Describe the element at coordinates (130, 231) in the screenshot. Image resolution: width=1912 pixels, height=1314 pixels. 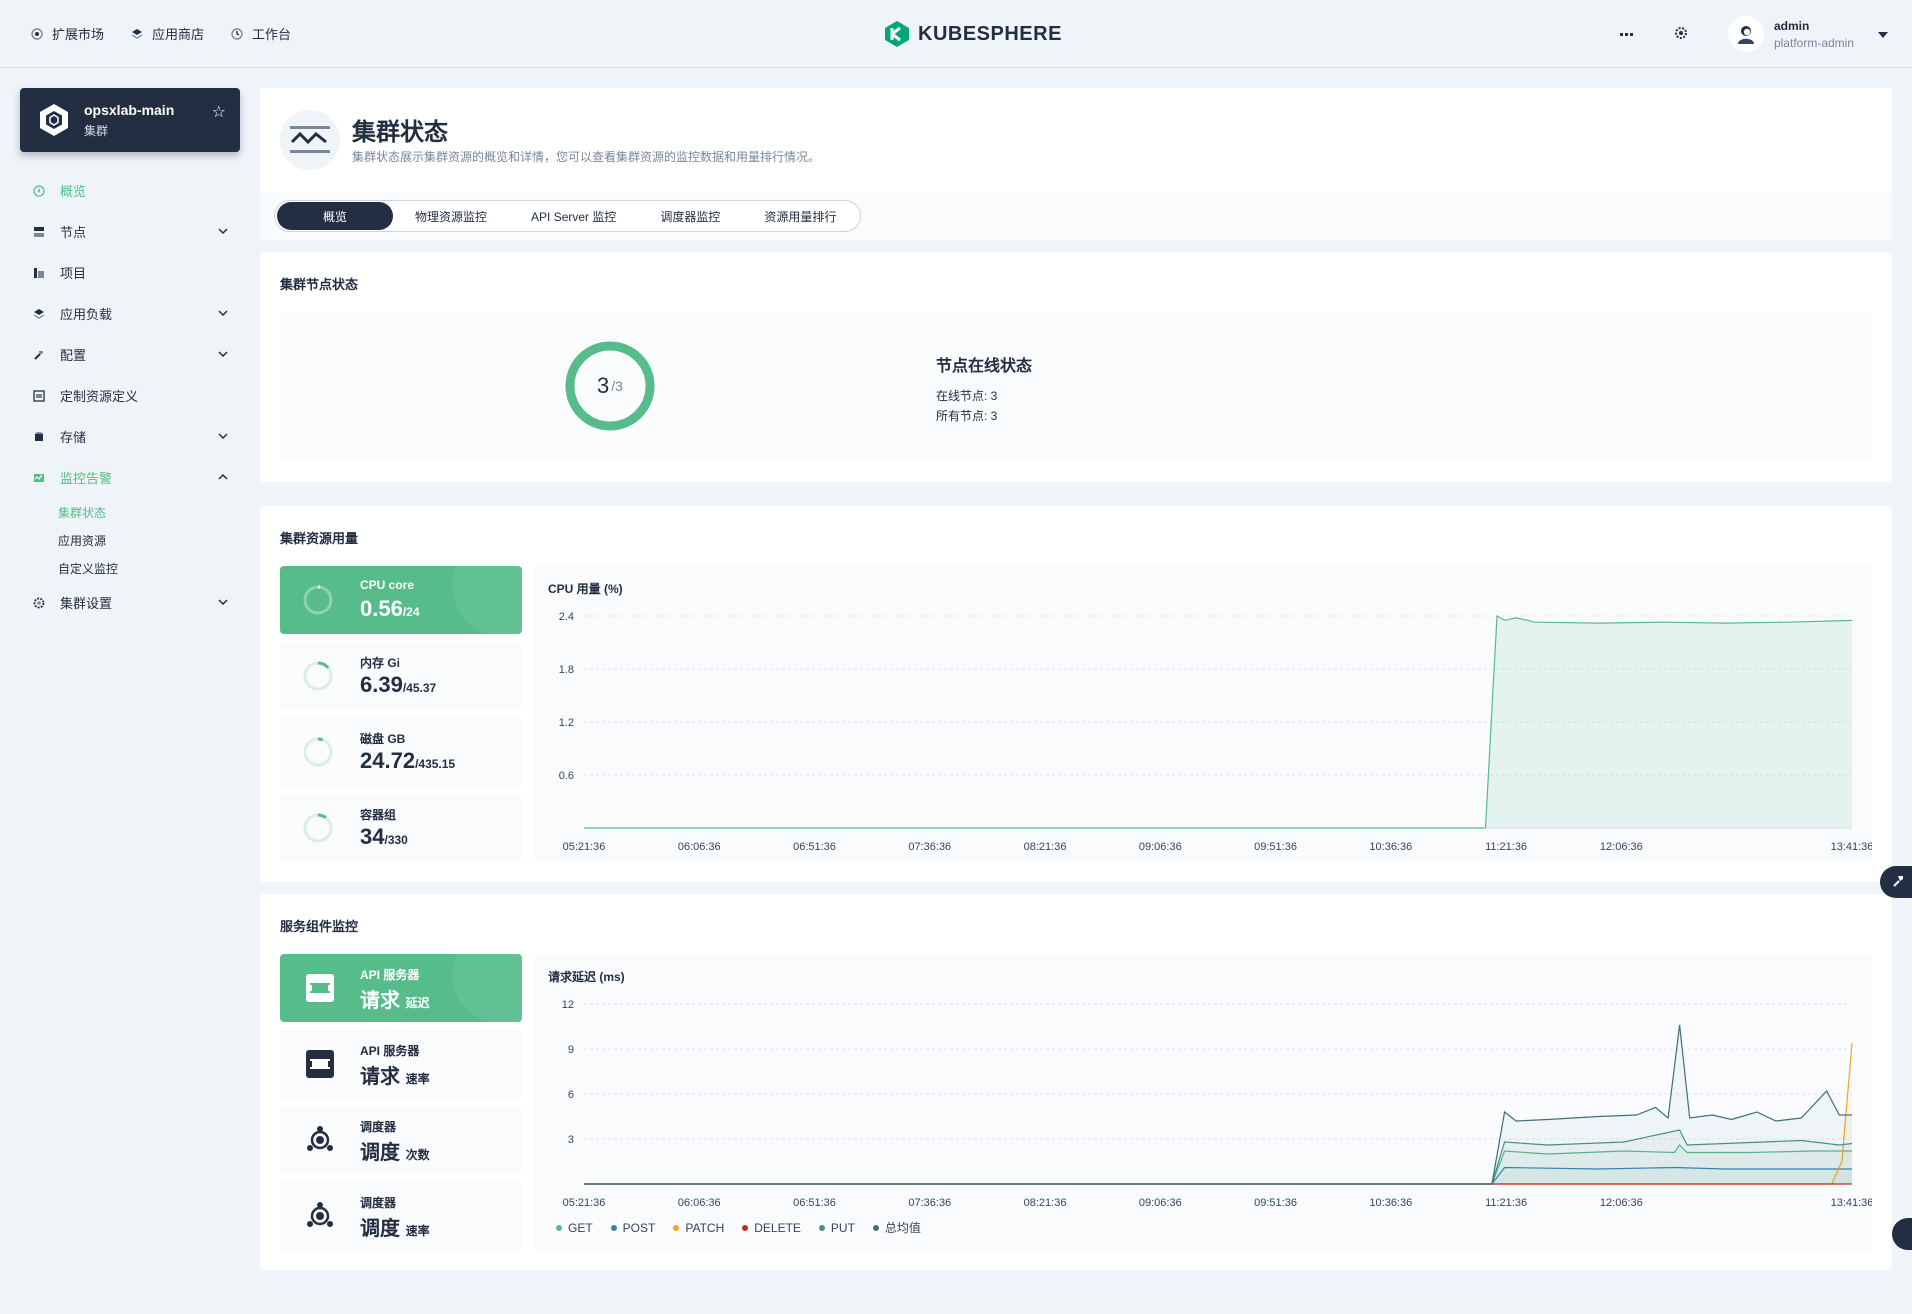
I see `sidebar-item-nodes: 节点` at that location.